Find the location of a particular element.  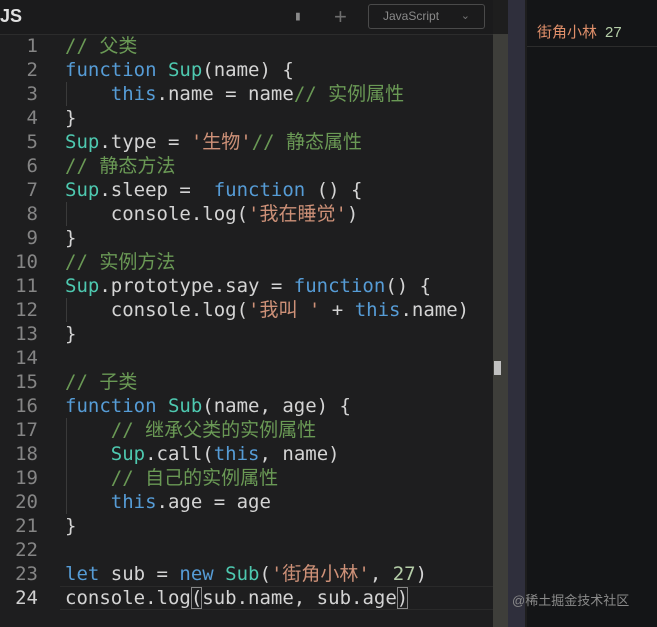

console-output-line: 街角小林 27 is located at coordinates (579, 31).